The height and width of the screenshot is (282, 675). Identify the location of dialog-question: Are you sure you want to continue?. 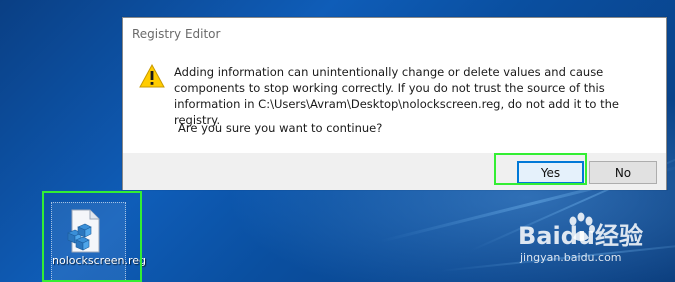
(280, 128).